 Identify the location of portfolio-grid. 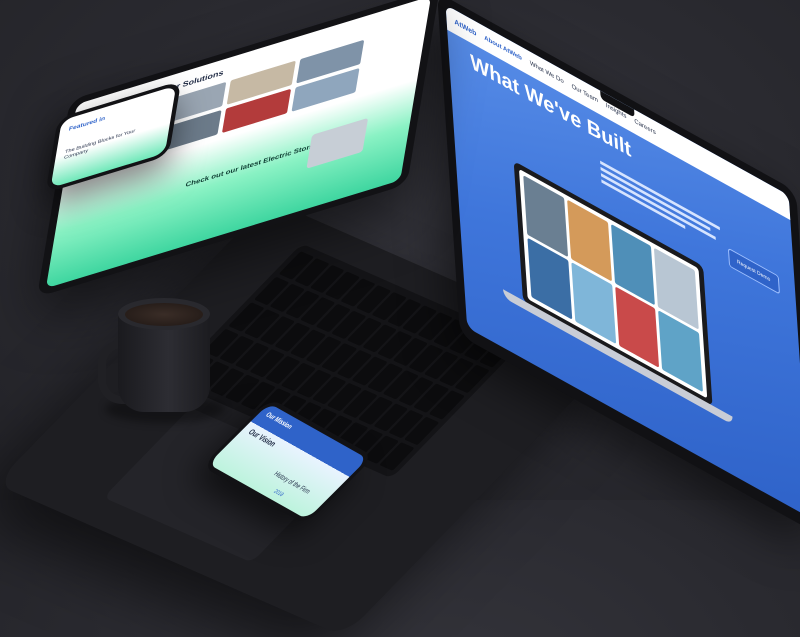
(613, 283).